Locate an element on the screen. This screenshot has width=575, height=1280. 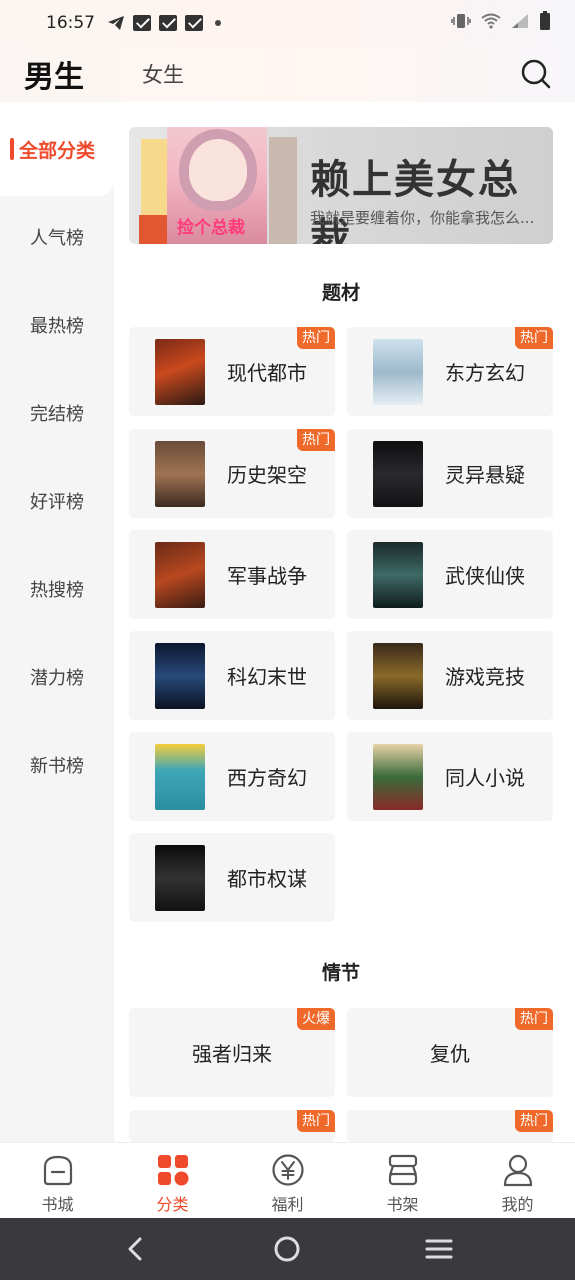
category-card: 都市权谋 is located at coordinates (232, 877).